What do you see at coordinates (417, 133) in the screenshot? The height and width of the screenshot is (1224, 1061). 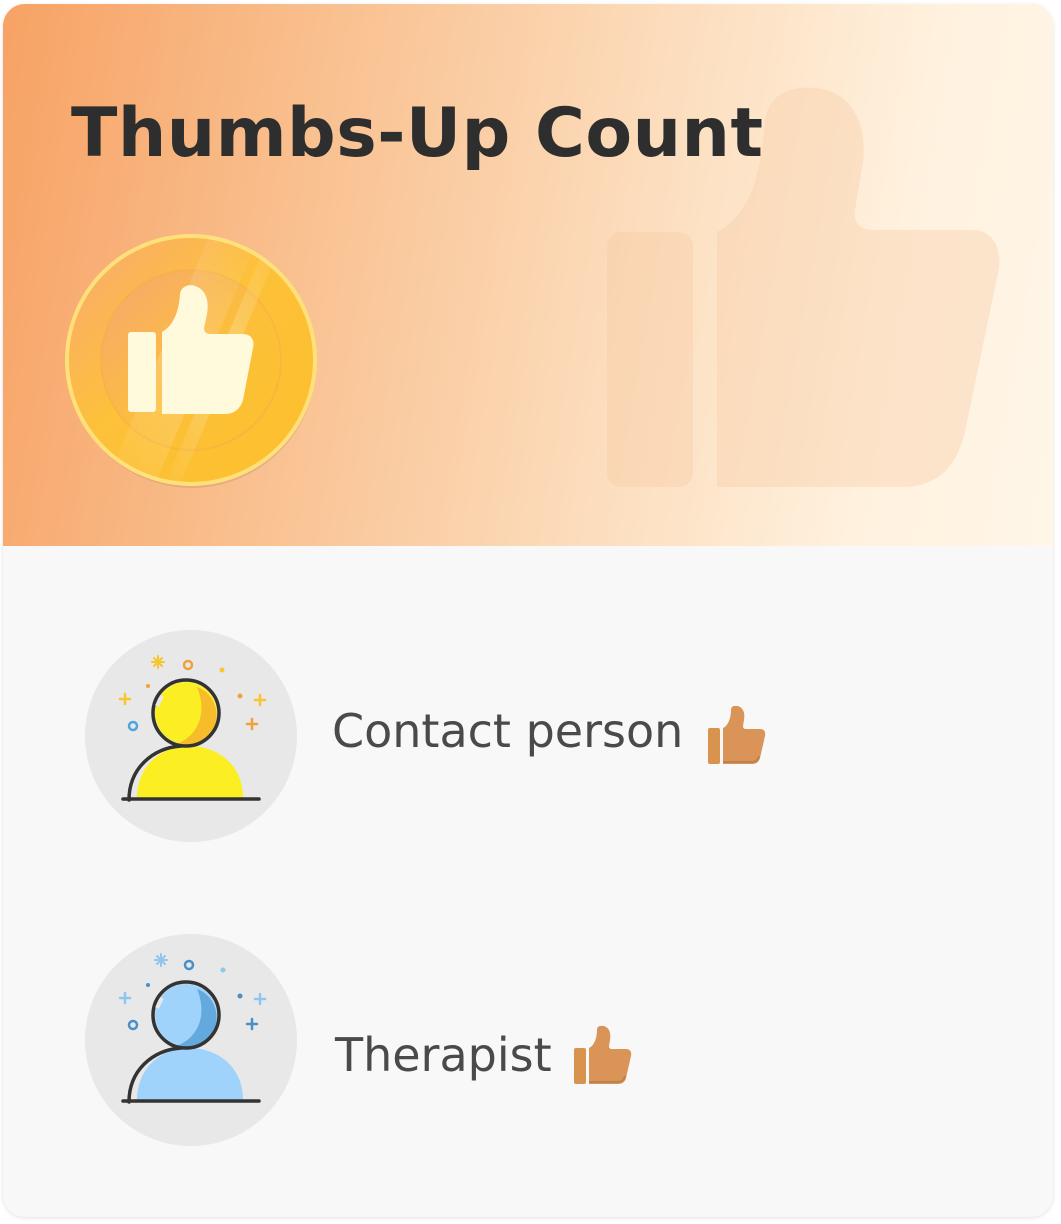 I see `page-title: Thumbs-Up Count` at bounding box center [417, 133].